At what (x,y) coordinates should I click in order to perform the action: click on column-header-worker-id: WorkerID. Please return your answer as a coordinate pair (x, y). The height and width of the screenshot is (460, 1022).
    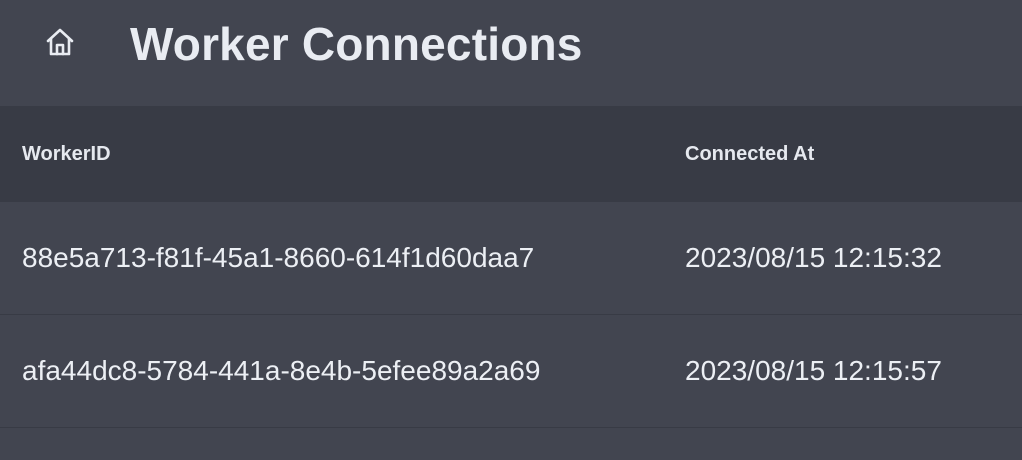
    Looking at the image, I should click on (66, 154).